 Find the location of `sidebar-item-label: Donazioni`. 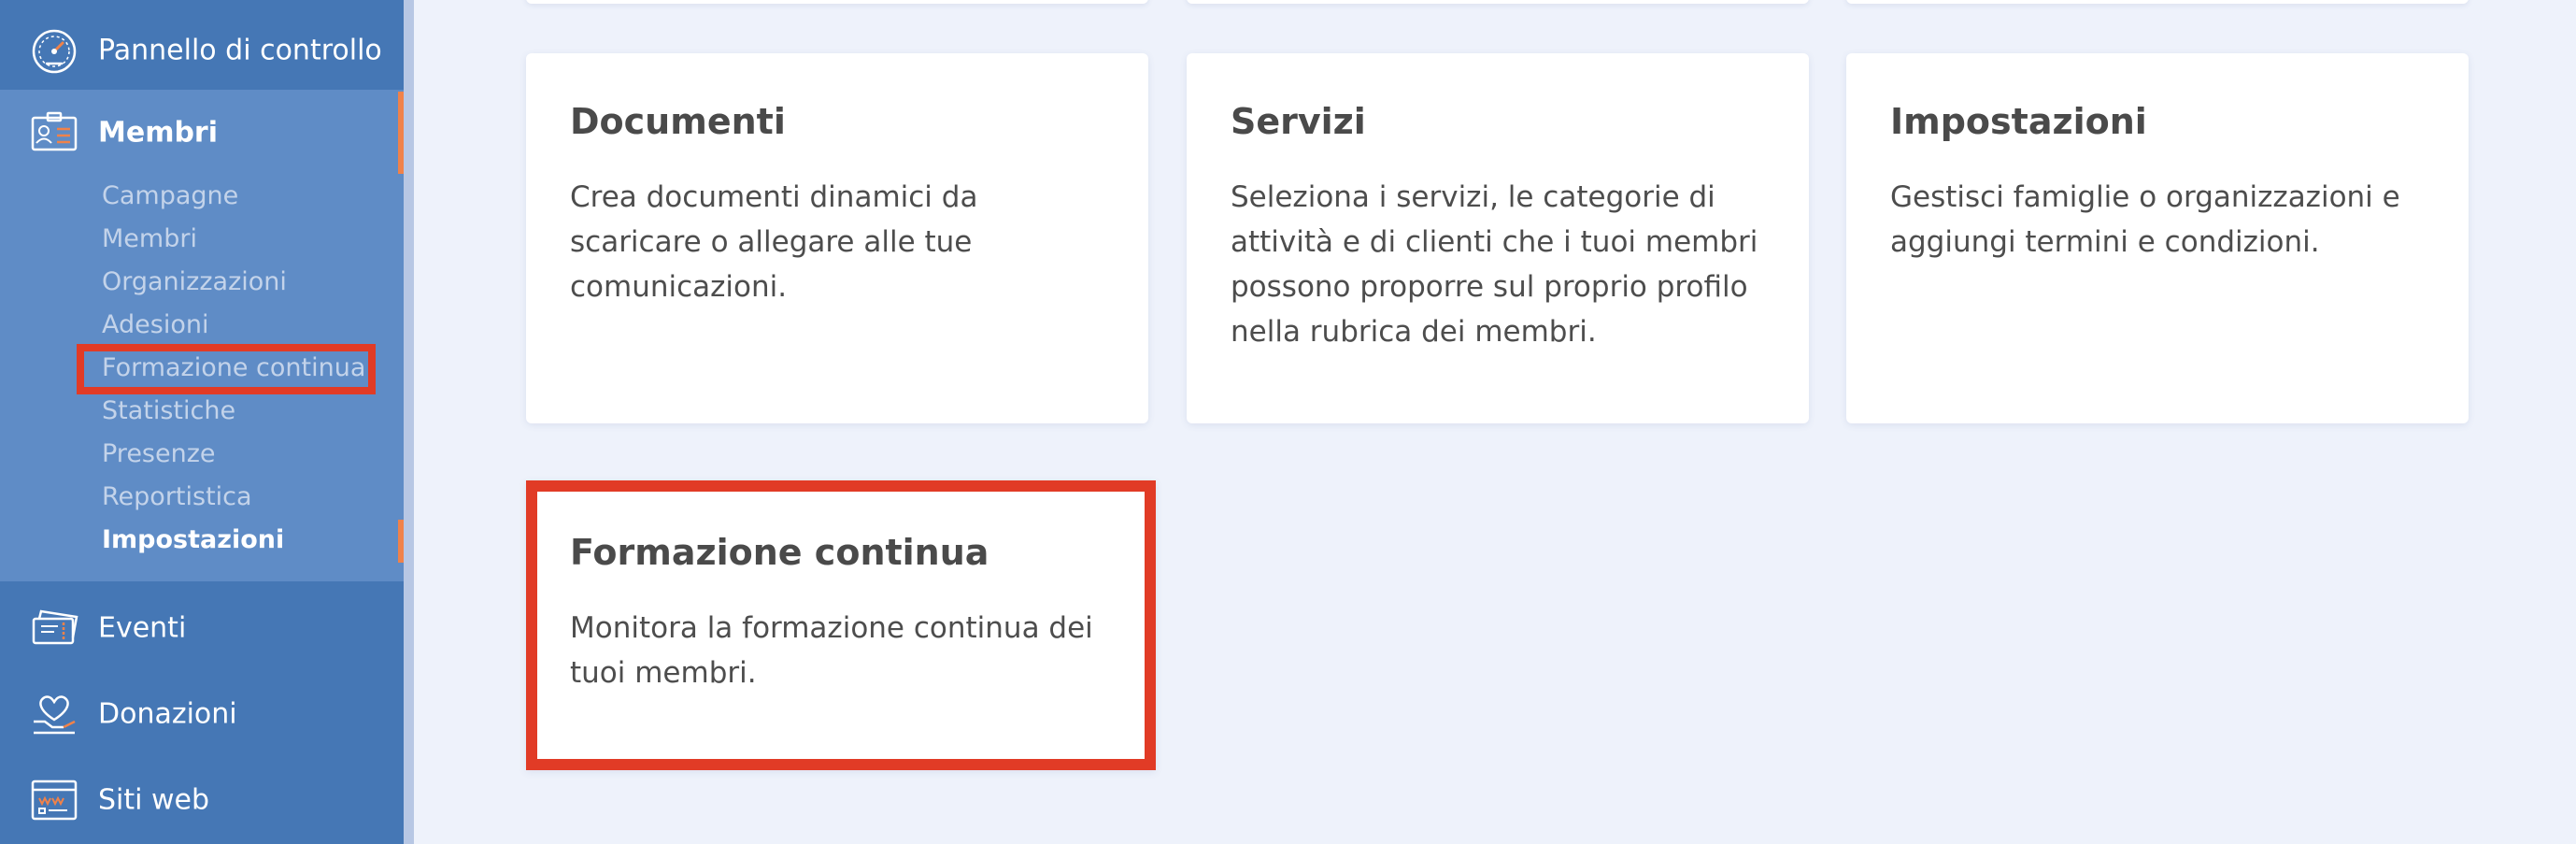

sidebar-item-label: Donazioni is located at coordinates (167, 714).